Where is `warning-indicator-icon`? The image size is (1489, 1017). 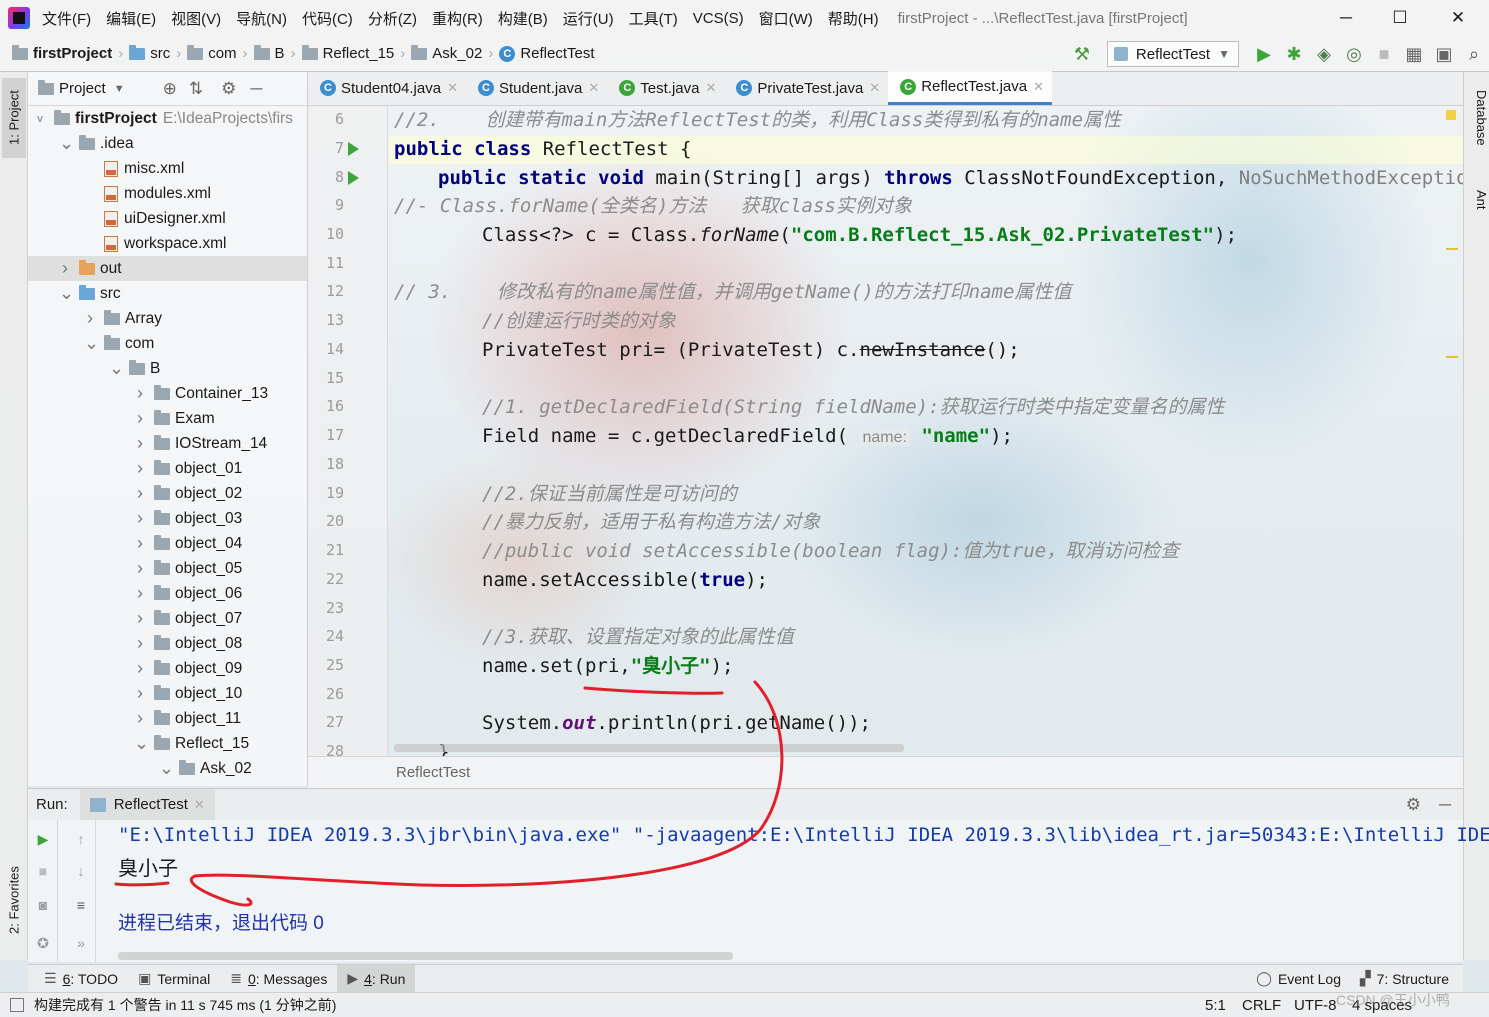 warning-indicator-icon is located at coordinates (1451, 115).